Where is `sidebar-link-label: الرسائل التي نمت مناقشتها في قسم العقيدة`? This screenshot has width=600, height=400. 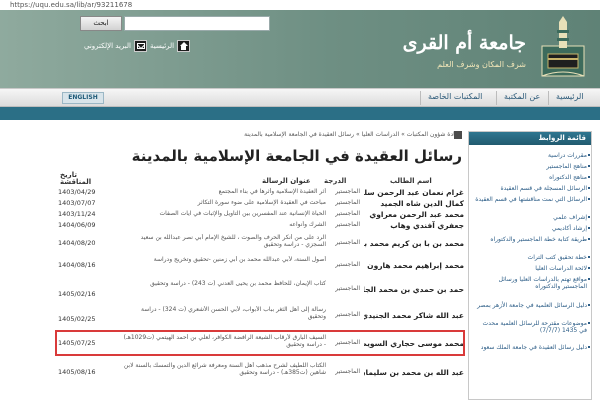 sidebar-link-label: الرسائل التي نمت مناقشتها في قسم العقيدة is located at coordinates (531, 199).